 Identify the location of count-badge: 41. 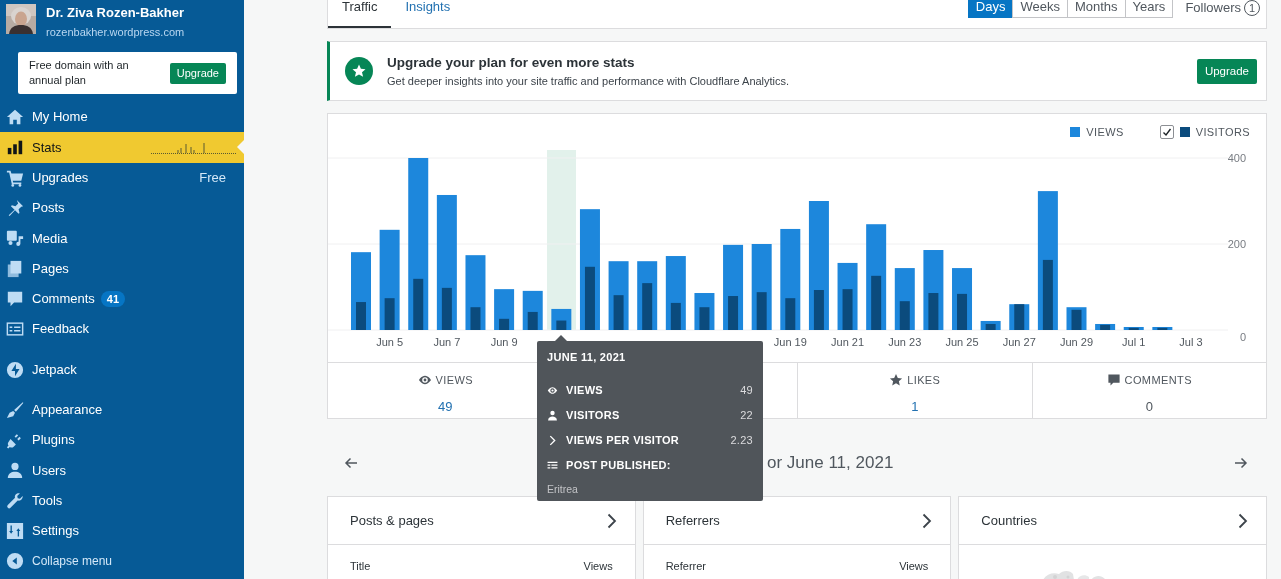
(113, 298).